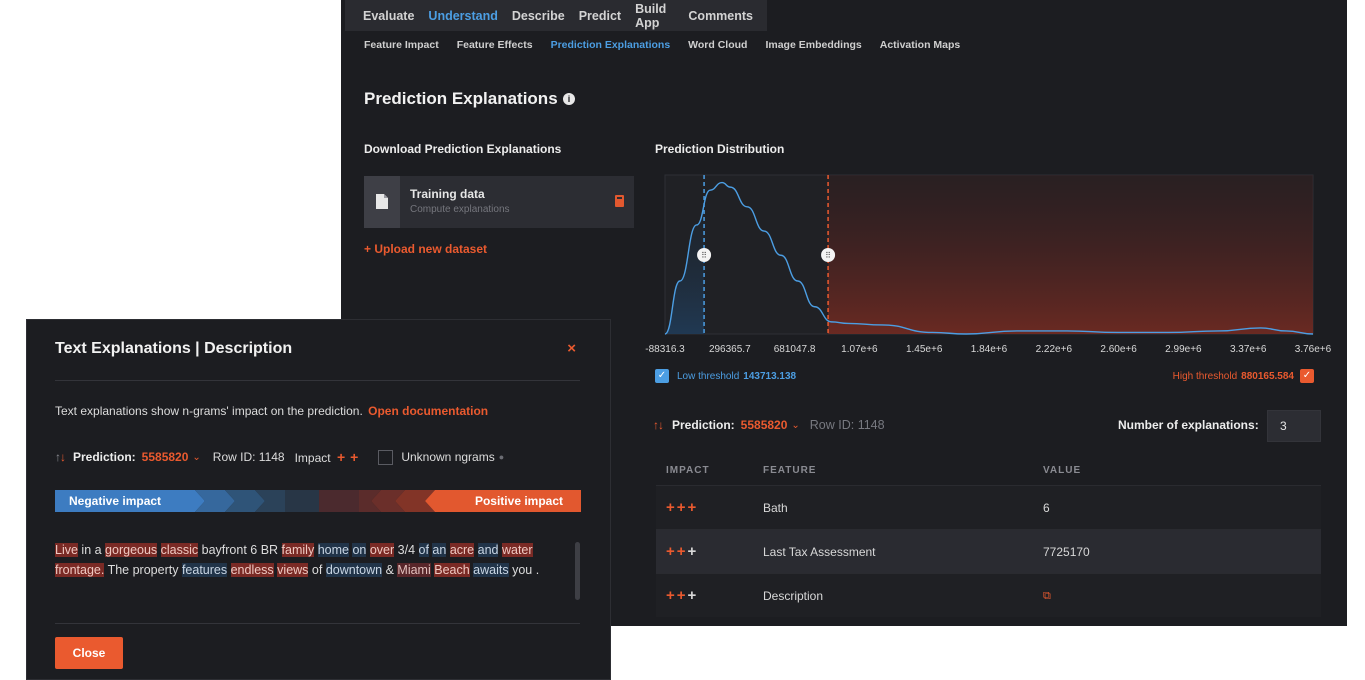  I want to click on ngram-token: home, so click(333, 550).